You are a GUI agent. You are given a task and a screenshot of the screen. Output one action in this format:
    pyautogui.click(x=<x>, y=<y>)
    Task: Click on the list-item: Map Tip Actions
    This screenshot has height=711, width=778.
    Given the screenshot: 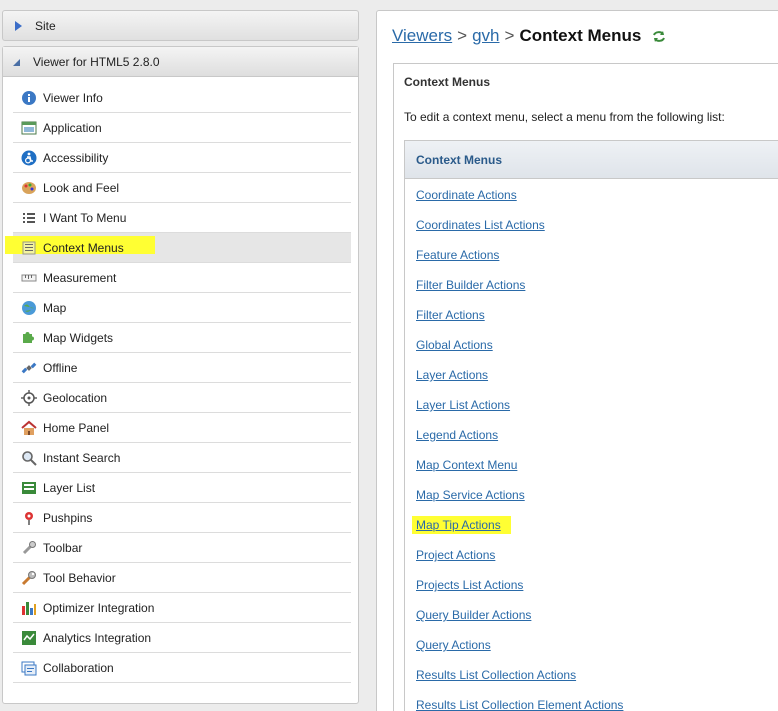 What is the action you would take?
    pyautogui.click(x=517, y=526)
    